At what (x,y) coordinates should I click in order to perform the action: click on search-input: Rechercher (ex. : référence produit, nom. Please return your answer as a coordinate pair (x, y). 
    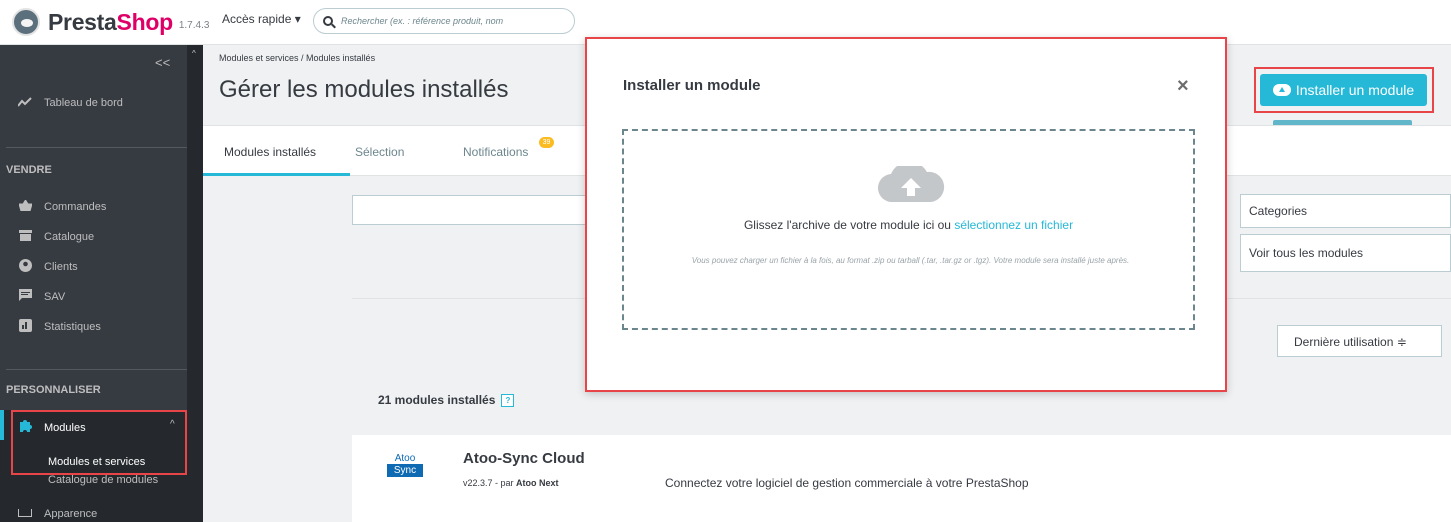
    Looking at the image, I should click on (444, 21).